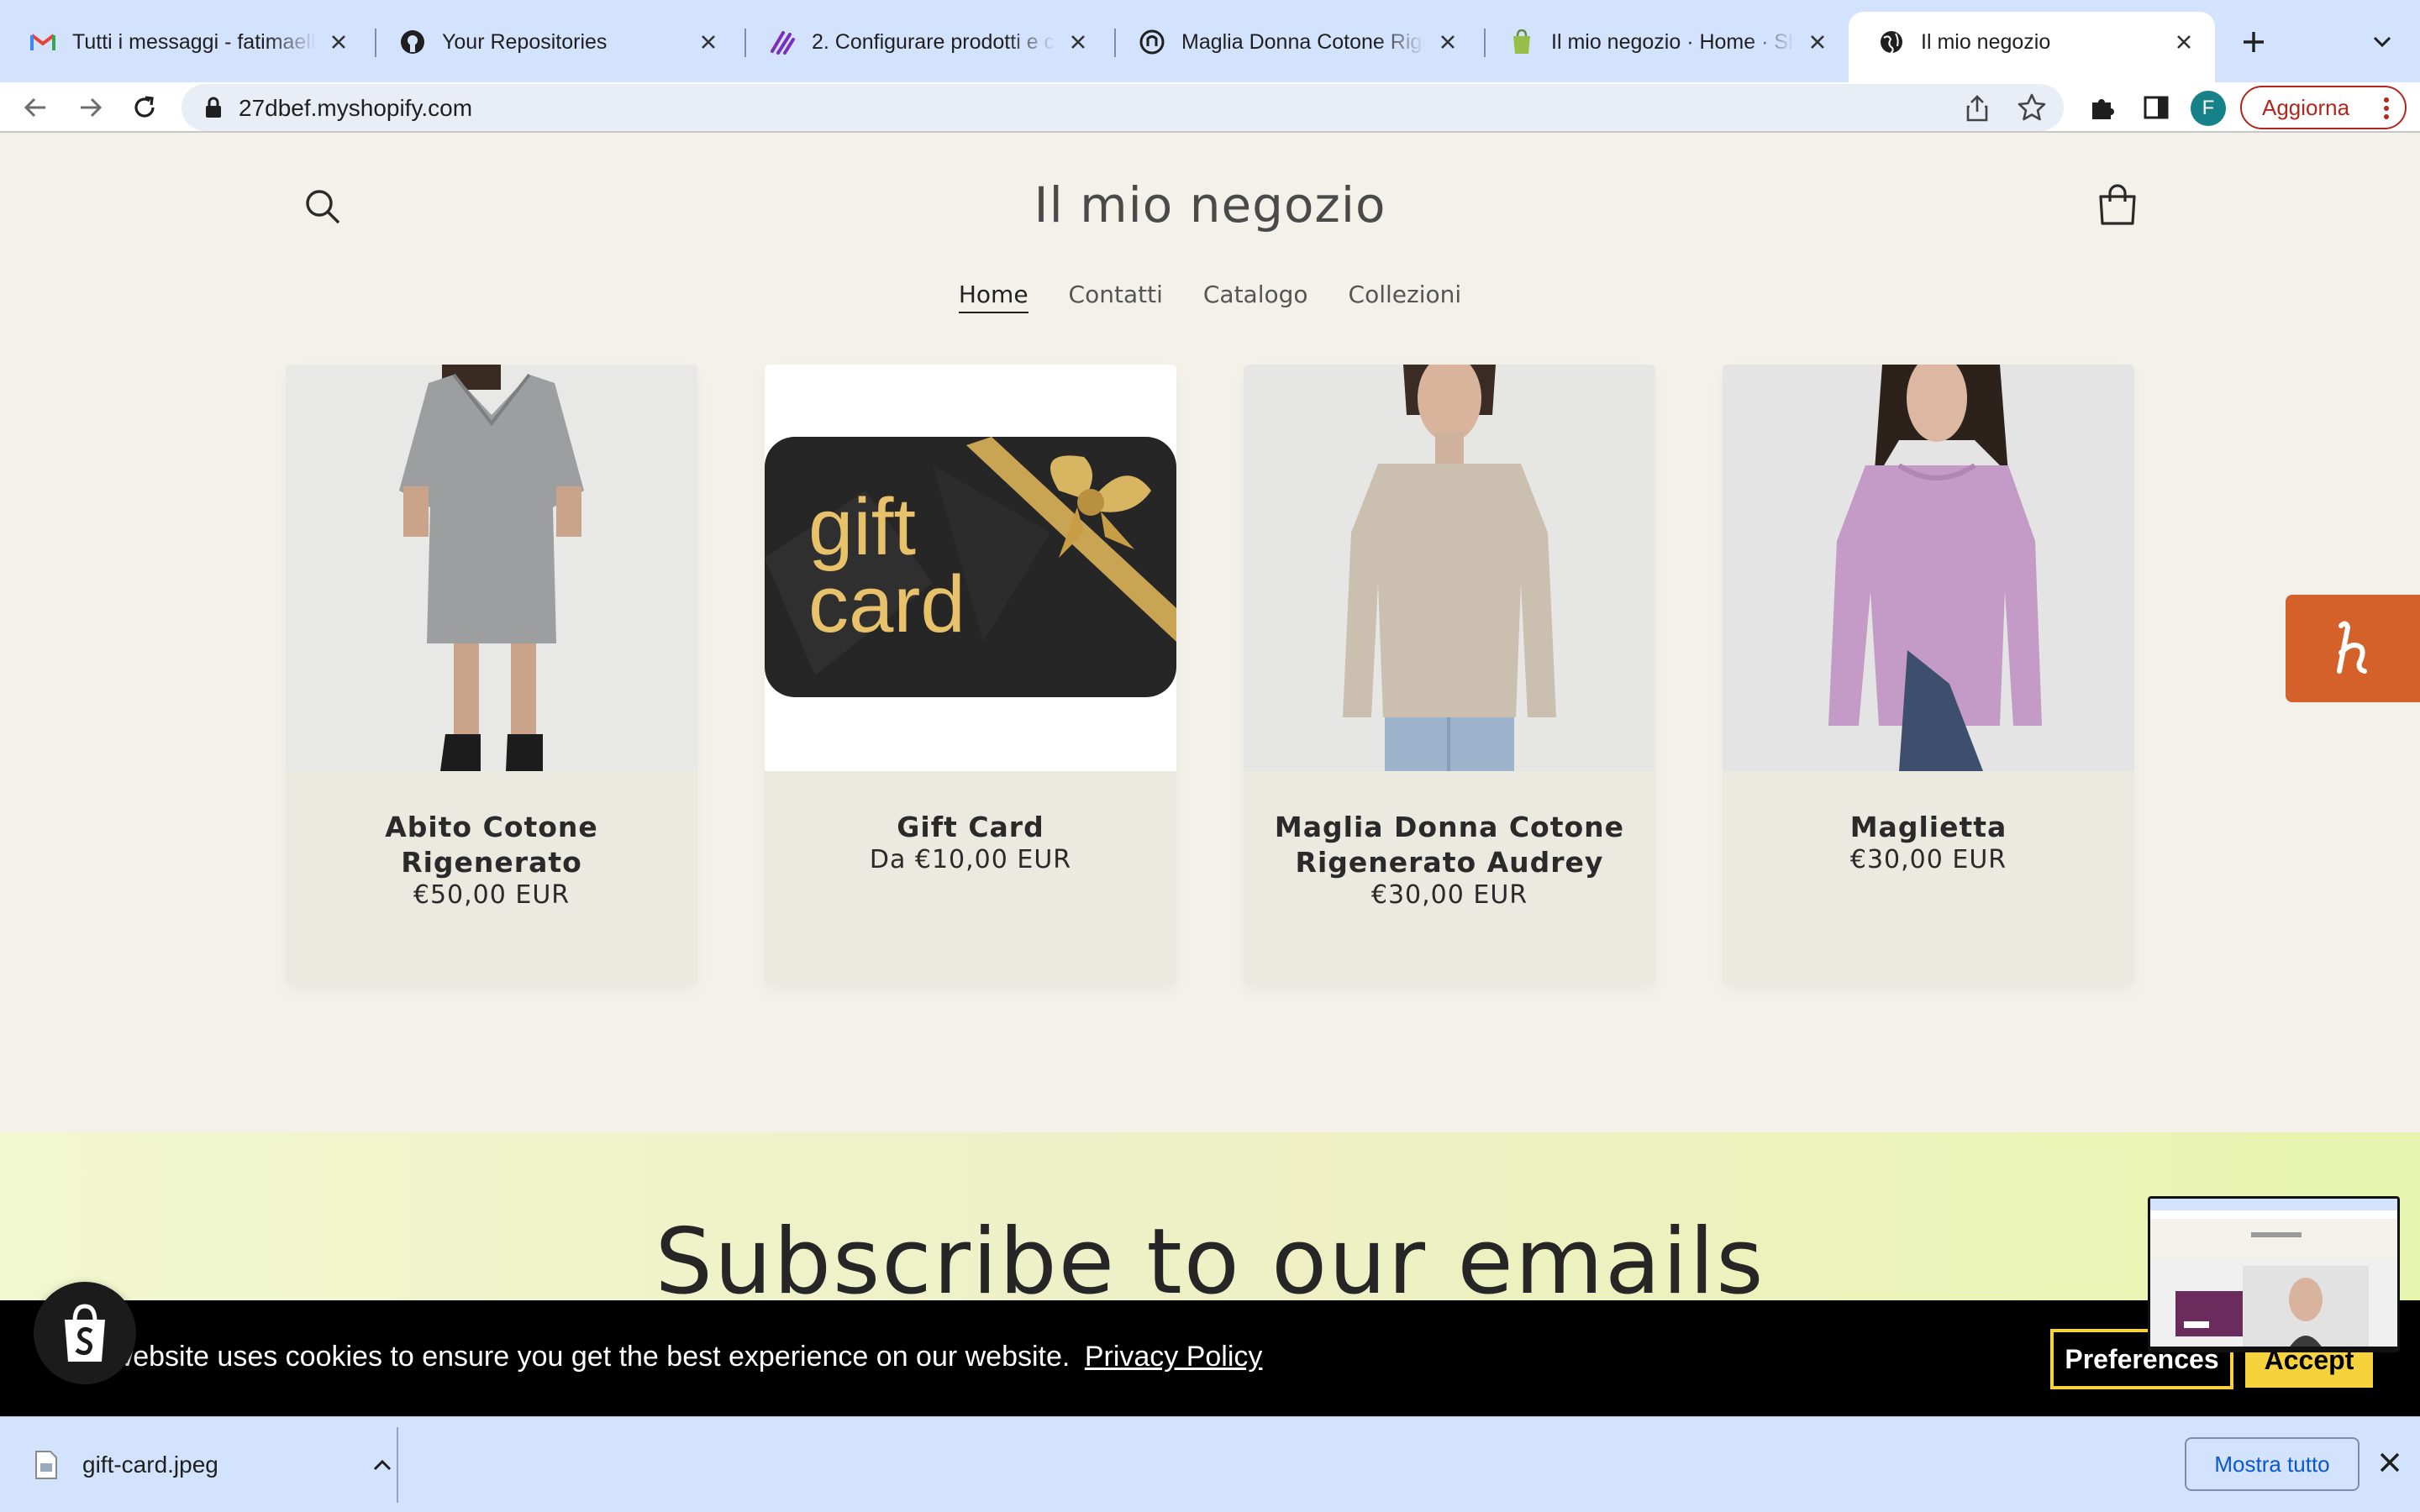  Describe the element at coordinates (1449, 845) in the screenshot. I see `product-name: Maglia Donna Cotone Rigenerato Audrey` at that location.